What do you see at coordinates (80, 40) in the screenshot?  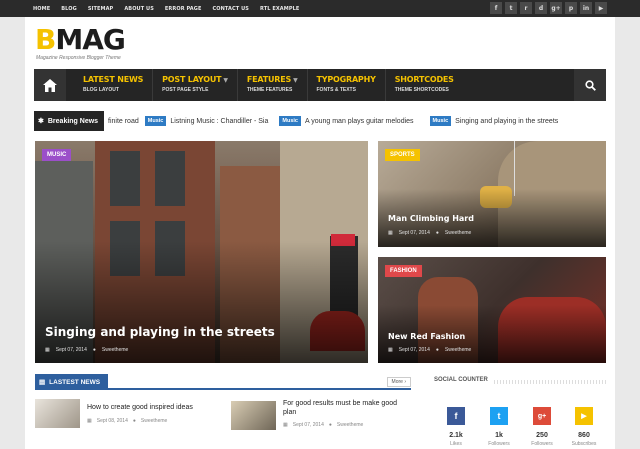 I see `site-logo: BMAG` at bounding box center [80, 40].